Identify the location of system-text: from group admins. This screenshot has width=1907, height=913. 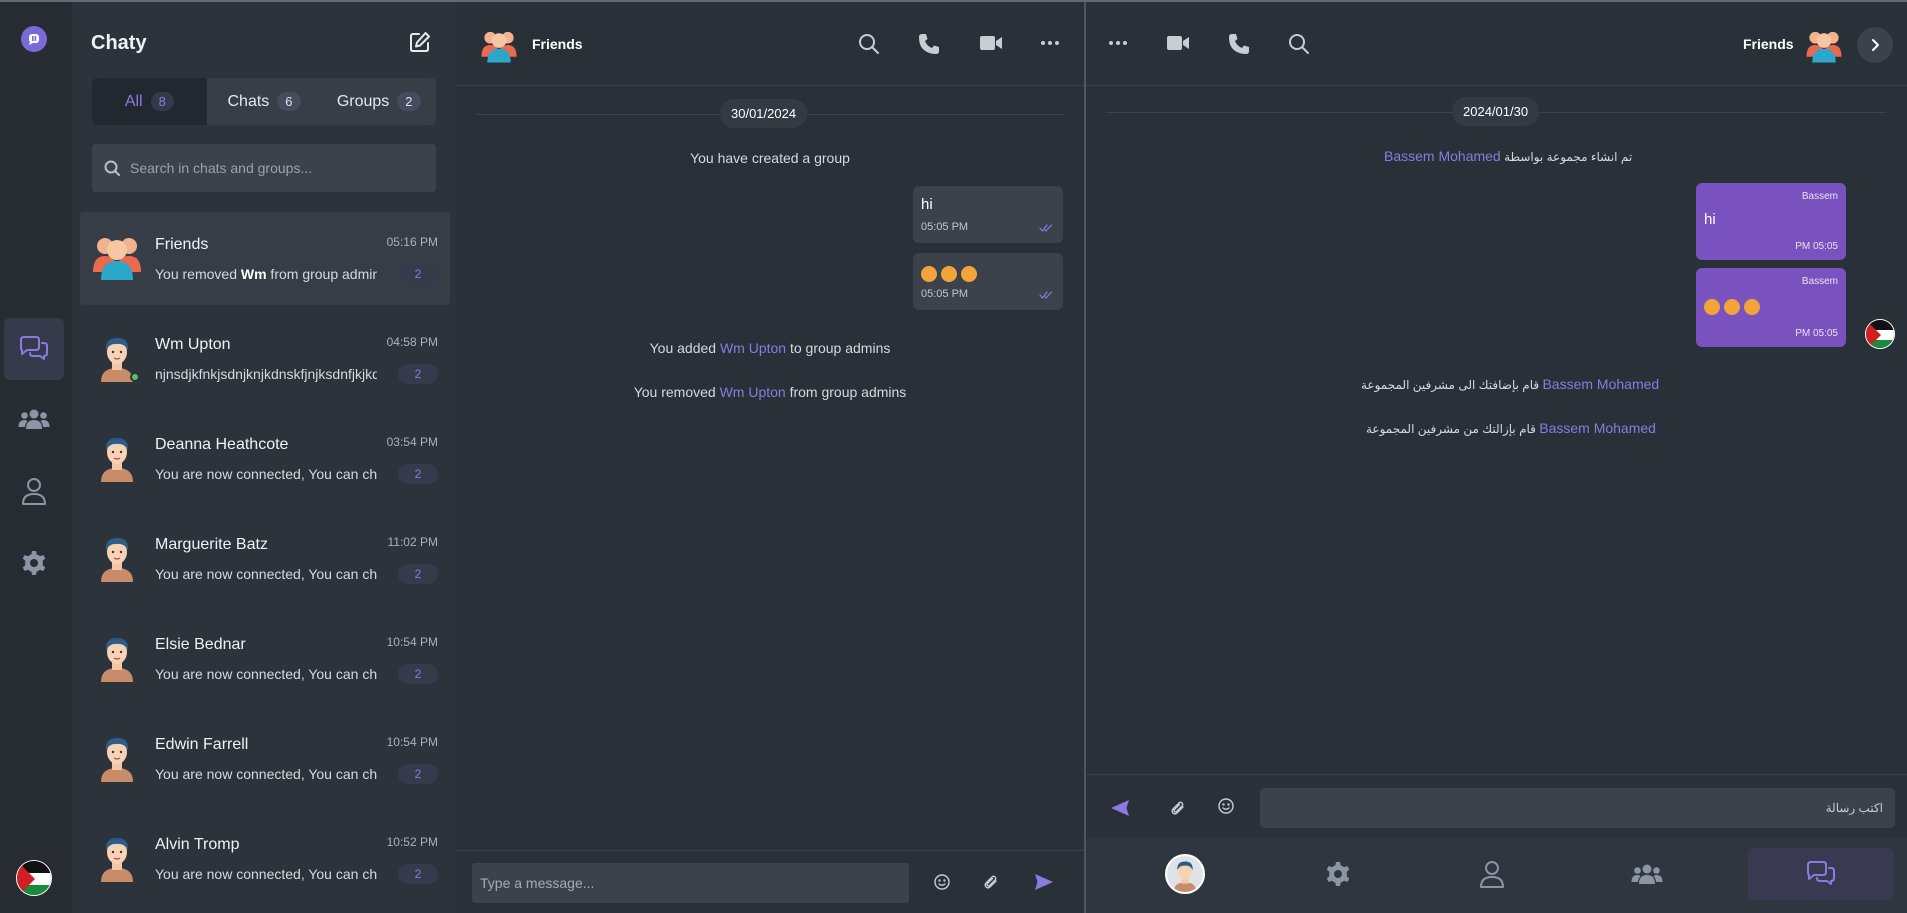
(846, 392).